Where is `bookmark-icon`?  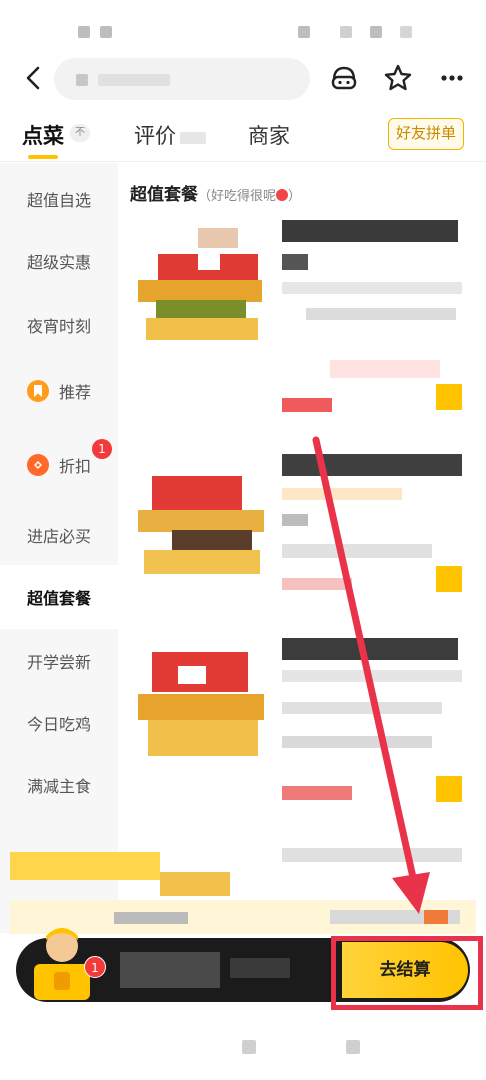 bookmark-icon is located at coordinates (37, 391).